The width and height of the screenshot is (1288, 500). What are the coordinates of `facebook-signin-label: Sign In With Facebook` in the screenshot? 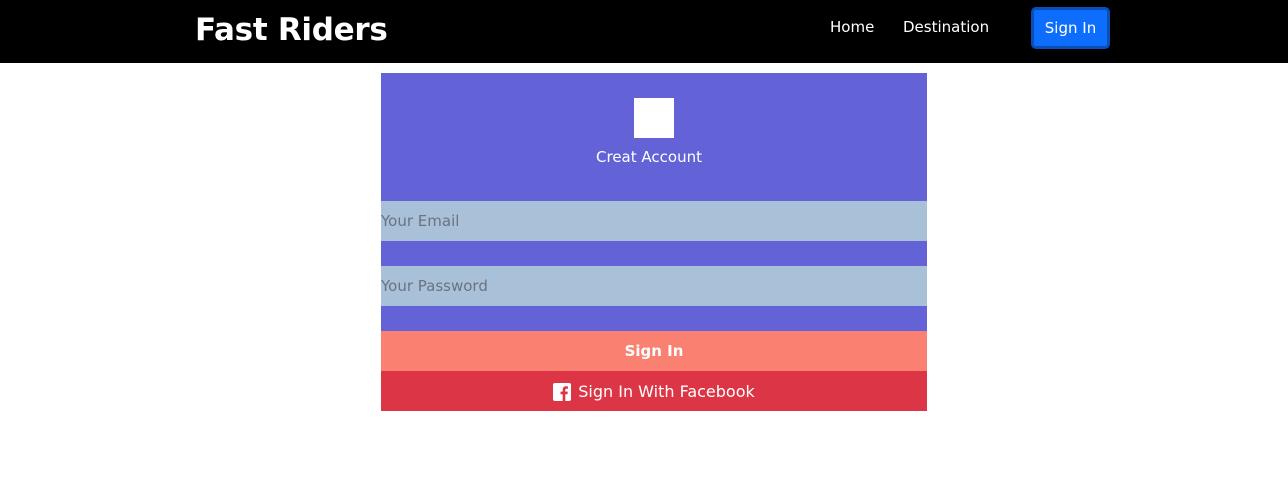 It's located at (666, 391).